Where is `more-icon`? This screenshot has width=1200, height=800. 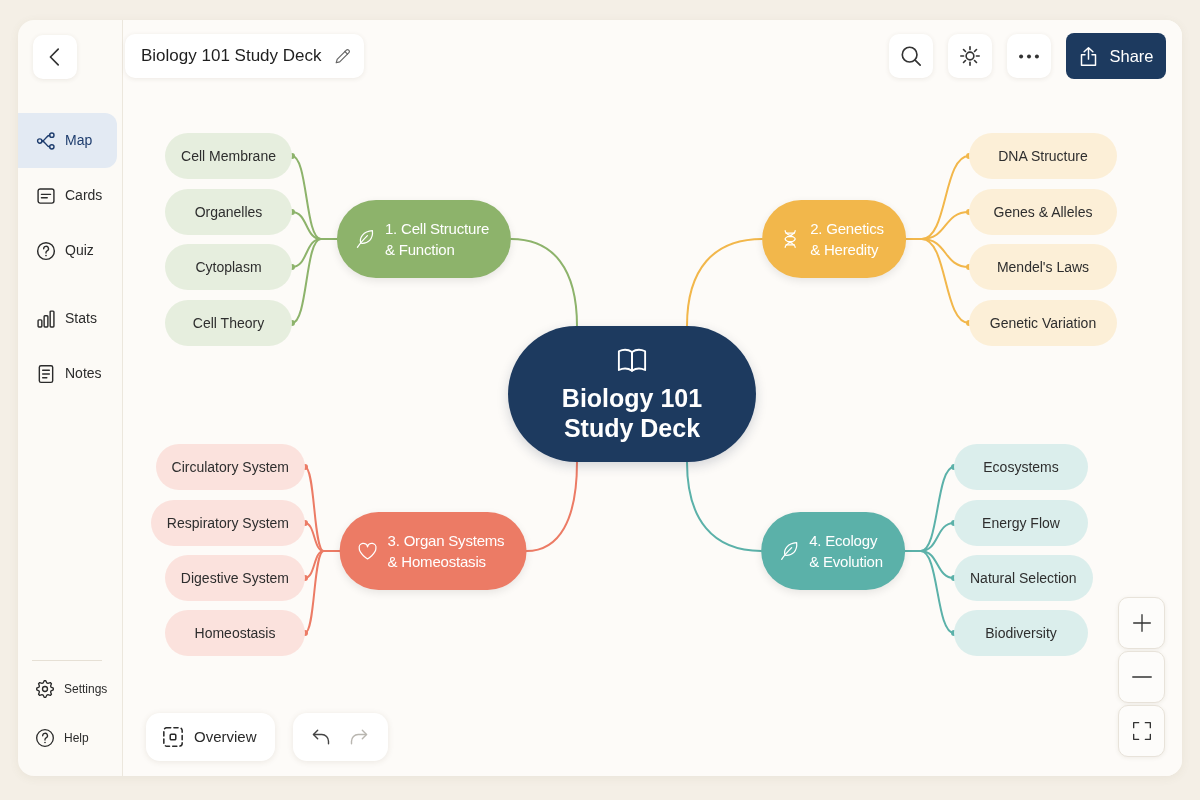 more-icon is located at coordinates (1029, 56).